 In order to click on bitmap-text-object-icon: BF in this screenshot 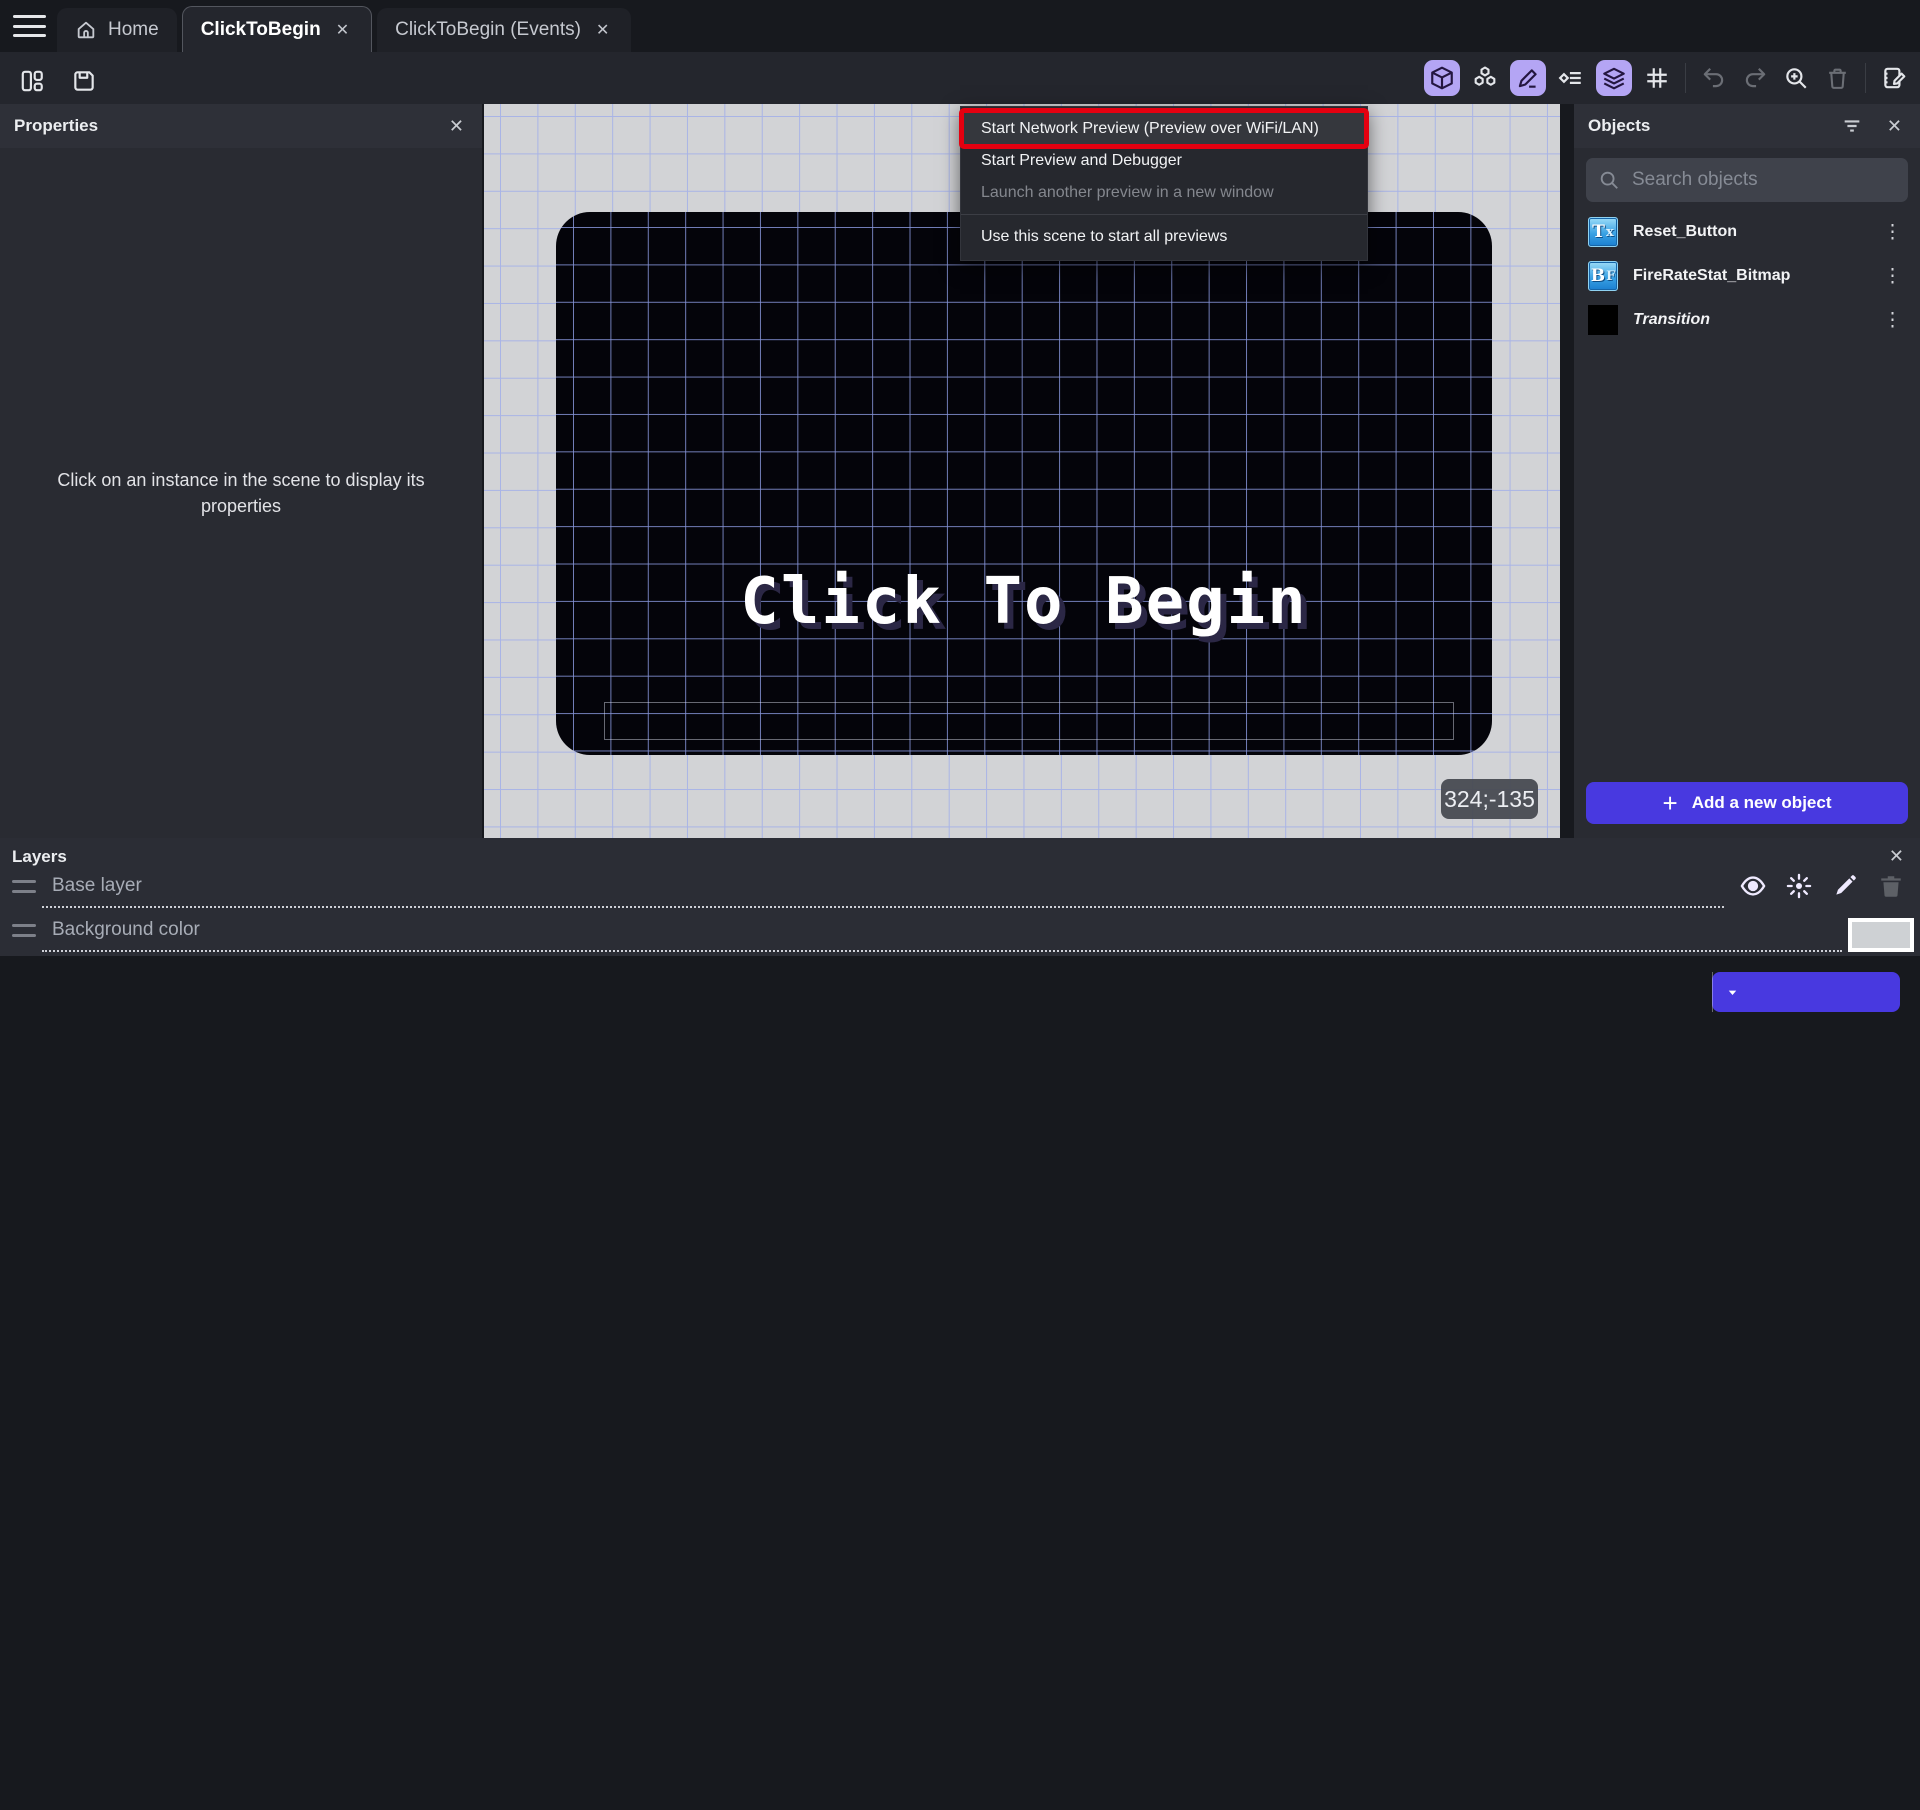, I will do `click(1603, 276)`.